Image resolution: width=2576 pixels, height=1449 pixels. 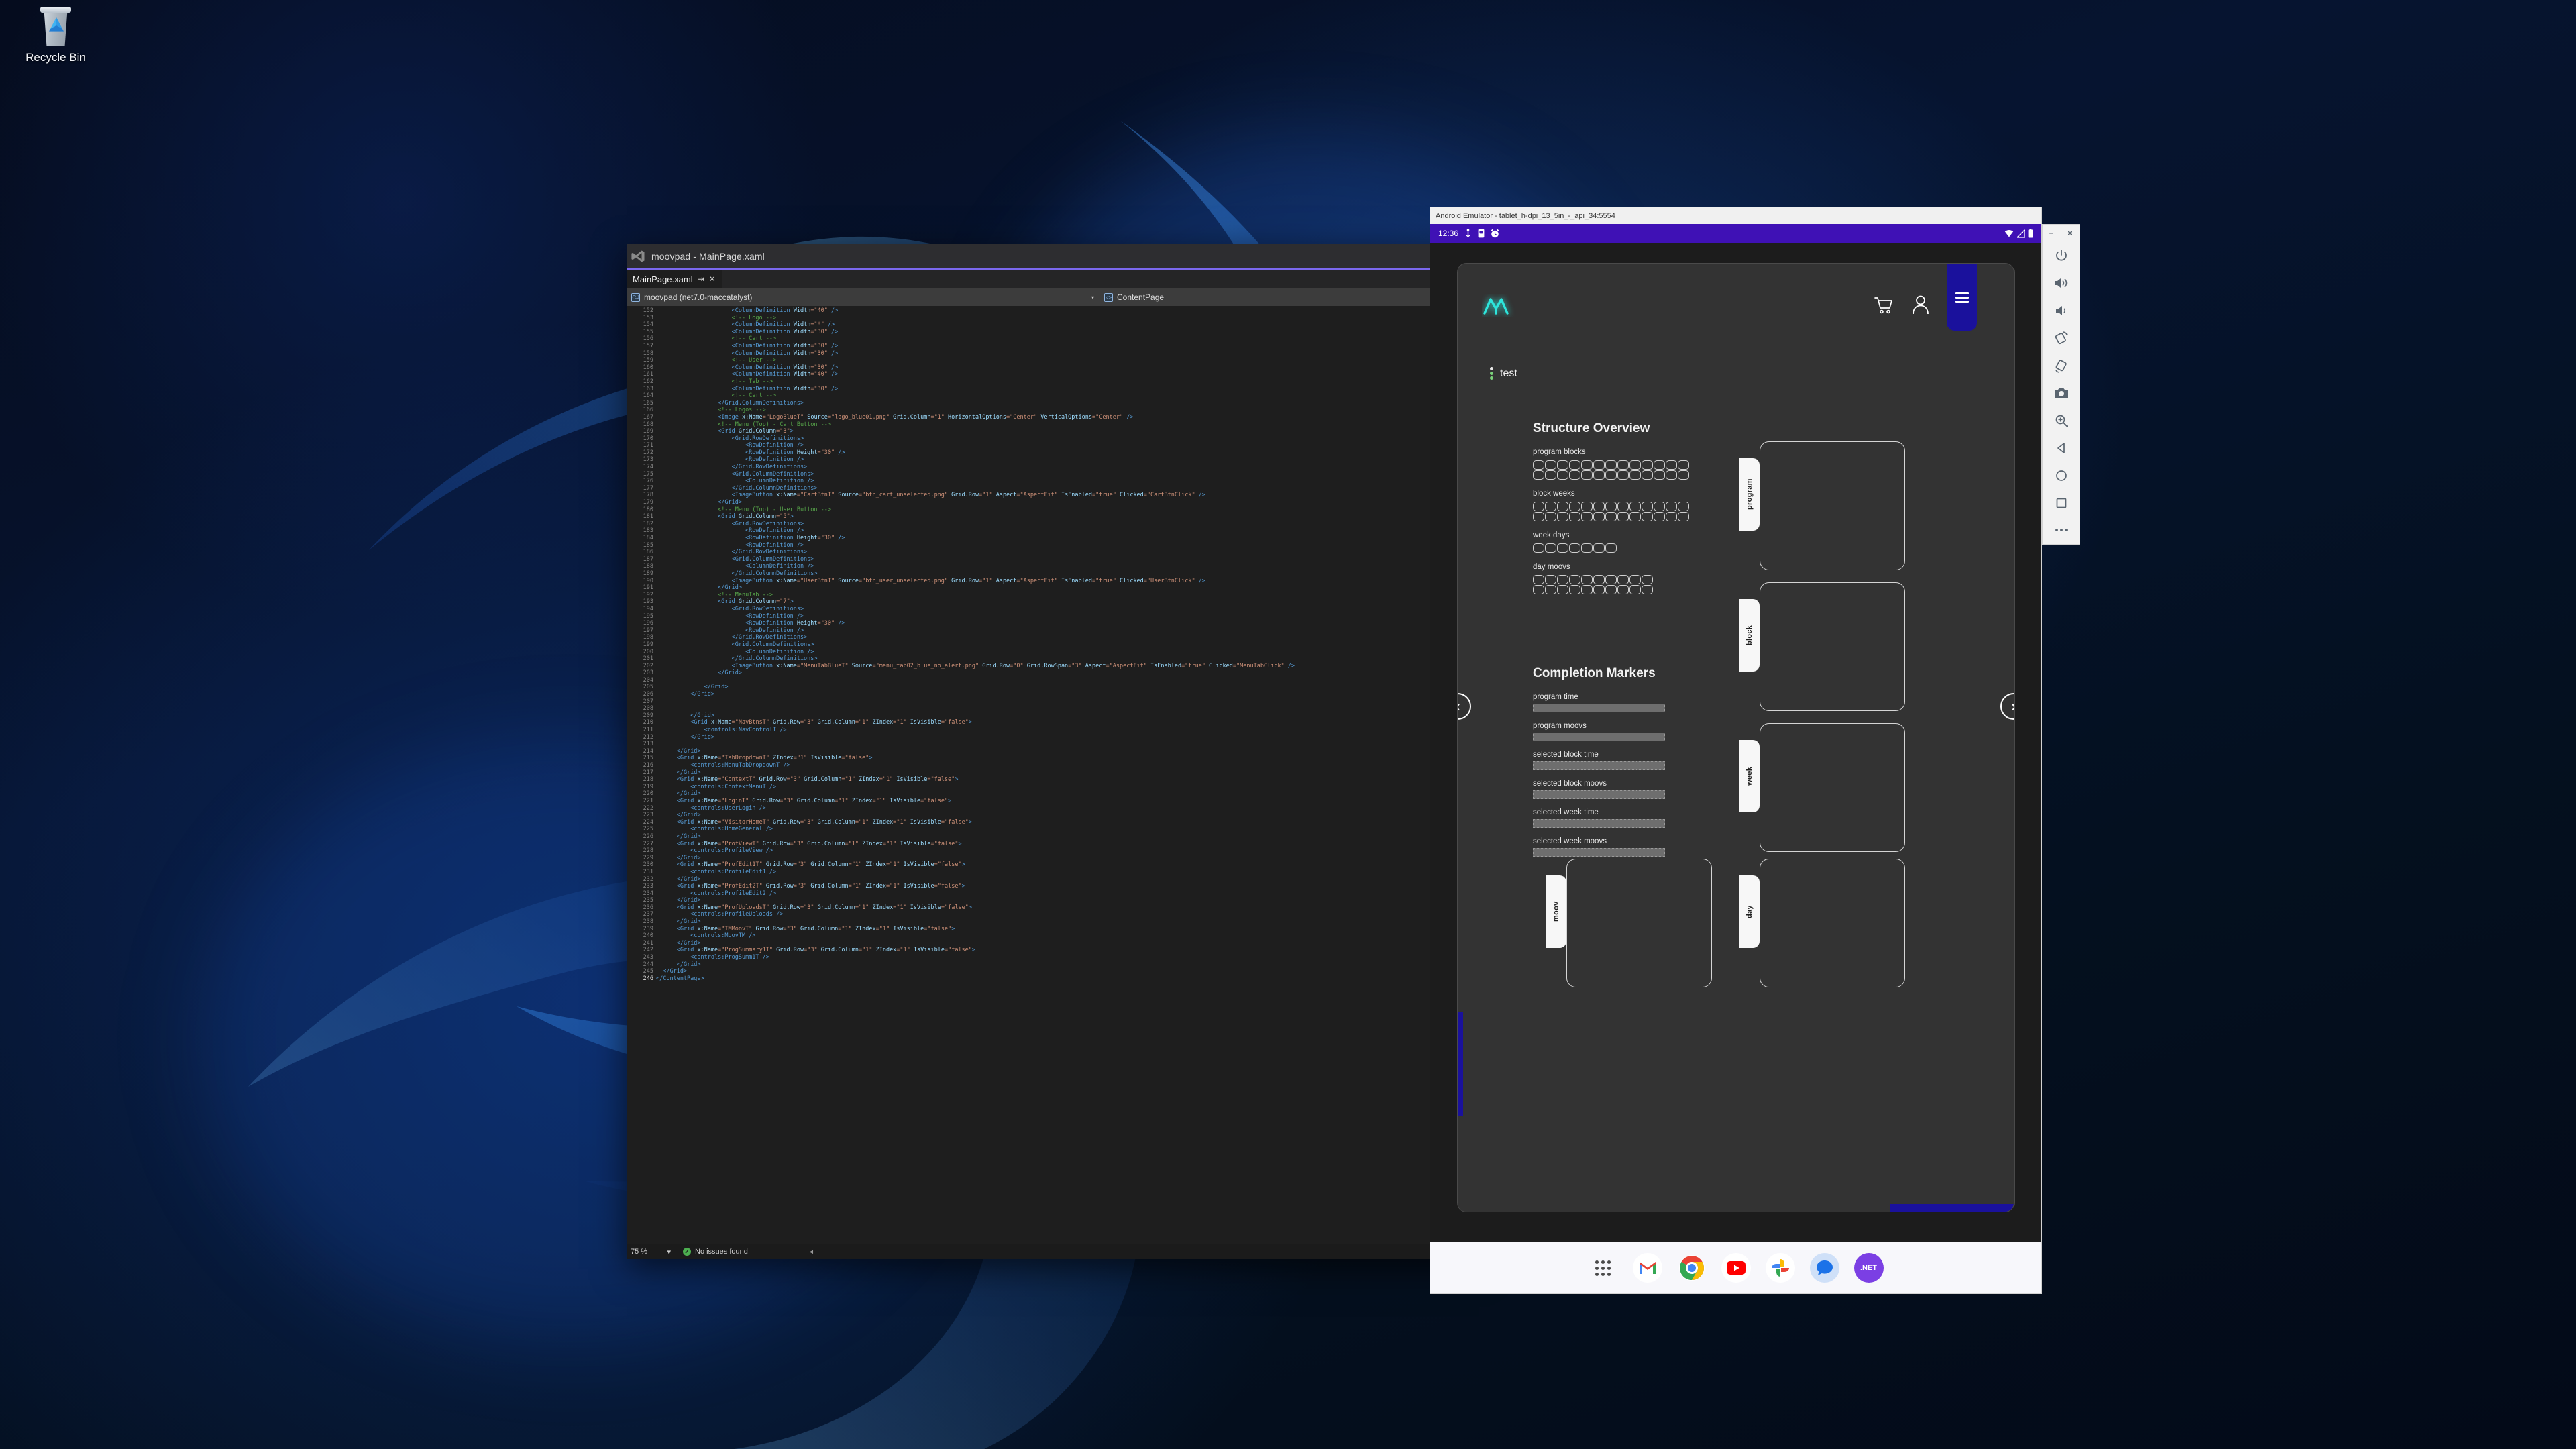 What do you see at coordinates (1647, 1268) in the screenshot?
I see `gmail-icon` at bounding box center [1647, 1268].